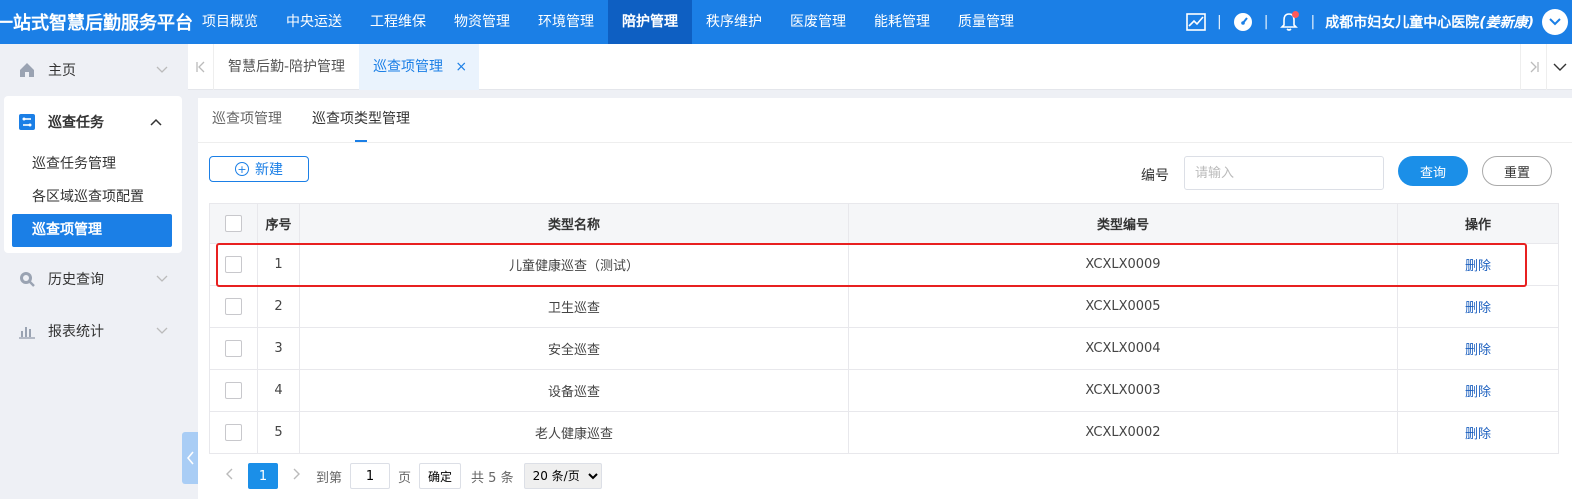 This screenshot has height=499, width=1572. What do you see at coordinates (156, 122) in the screenshot?
I see `chevron-up-icon` at bounding box center [156, 122].